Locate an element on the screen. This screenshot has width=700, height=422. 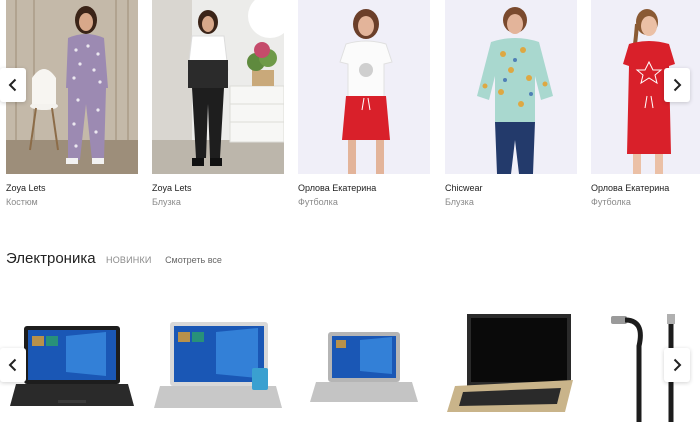
see-all-link: Смотреть все is located at coordinates (193, 260).